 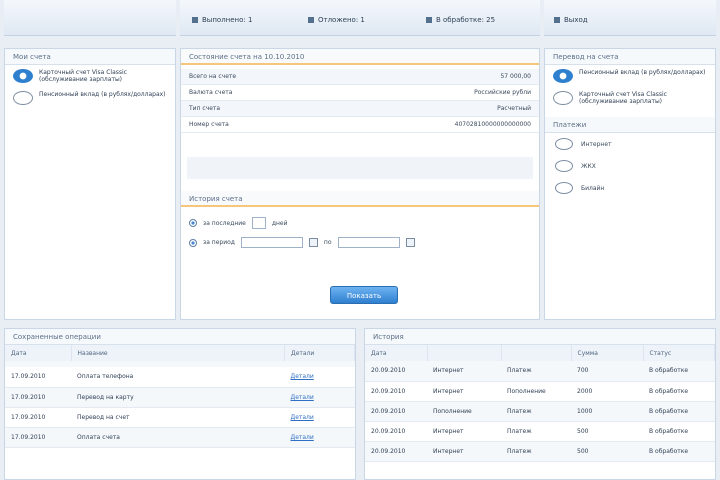 What do you see at coordinates (364, 295) in the screenshot?
I see `show-button: Показать` at bounding box center [364, 295].